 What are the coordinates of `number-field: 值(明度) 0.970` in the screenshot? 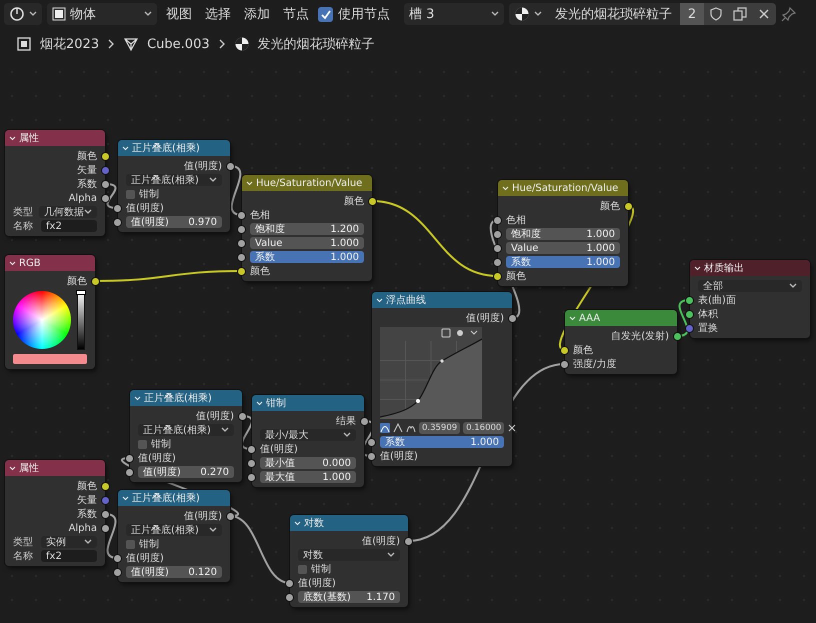 It's located at (174, 222).